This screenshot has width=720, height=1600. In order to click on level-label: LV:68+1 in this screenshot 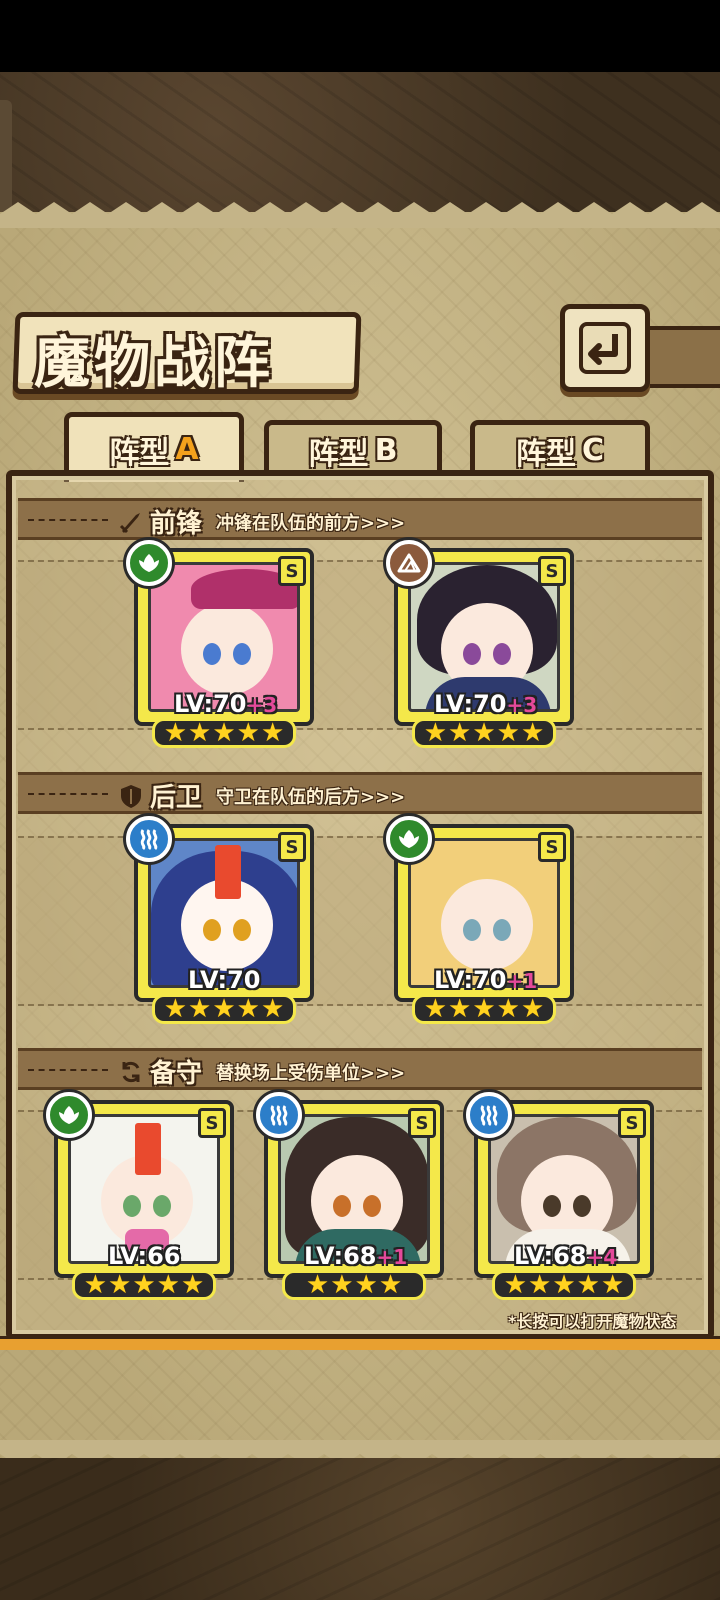, I will do `click(355, 1256)`.